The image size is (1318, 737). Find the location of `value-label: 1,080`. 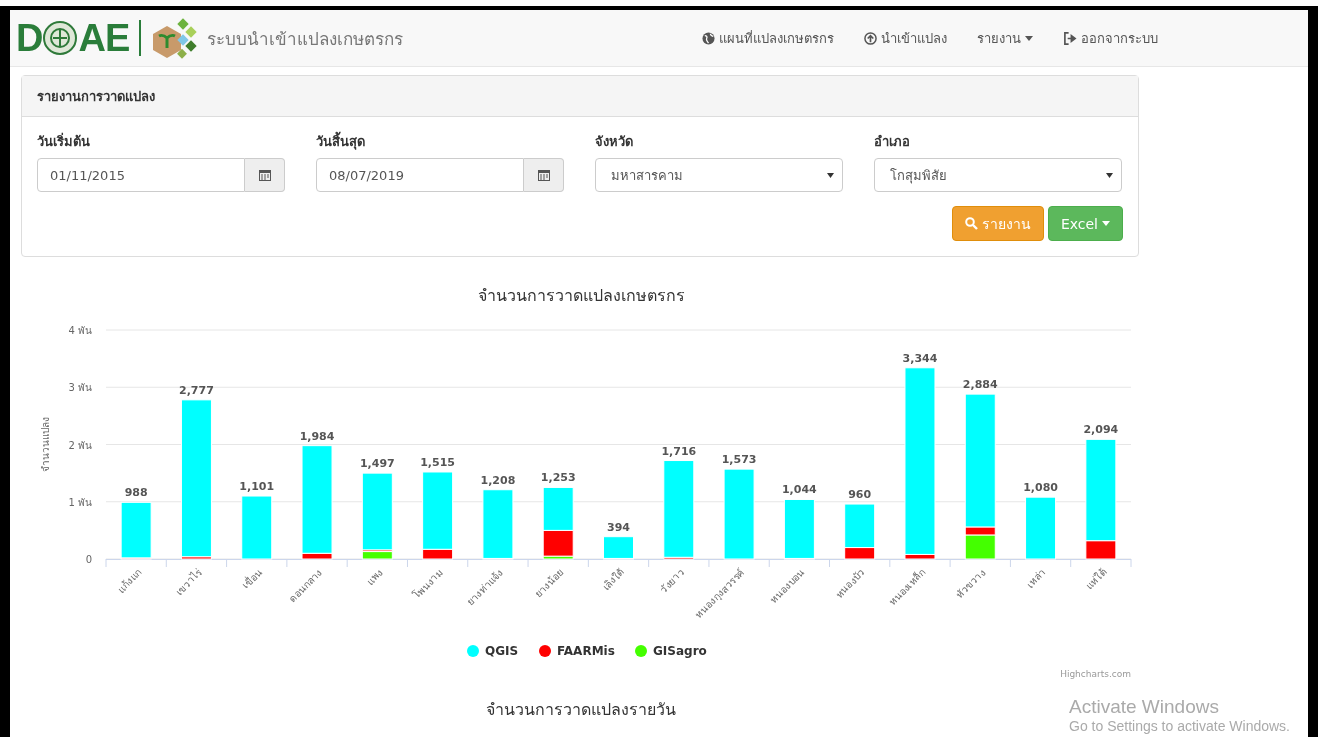

value-label: 1,080 is located at coordinates (1040, 488).